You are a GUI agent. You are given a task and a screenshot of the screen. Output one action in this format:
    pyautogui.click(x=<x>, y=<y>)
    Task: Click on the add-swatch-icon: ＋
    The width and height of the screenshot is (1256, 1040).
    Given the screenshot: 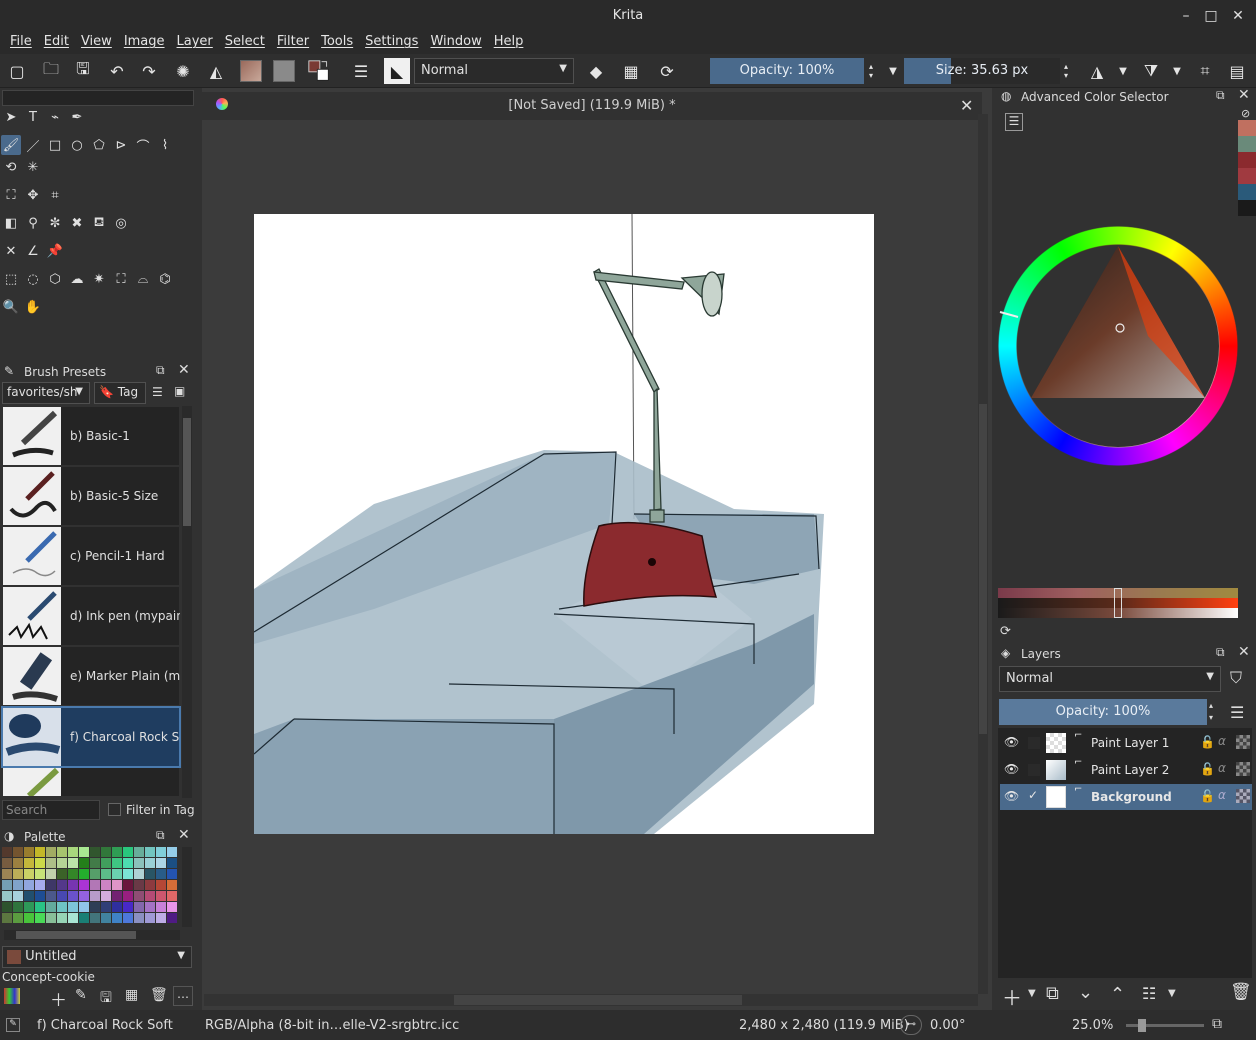 What is the action you would take?
    pyautogui.click(x=58, y=998)
    